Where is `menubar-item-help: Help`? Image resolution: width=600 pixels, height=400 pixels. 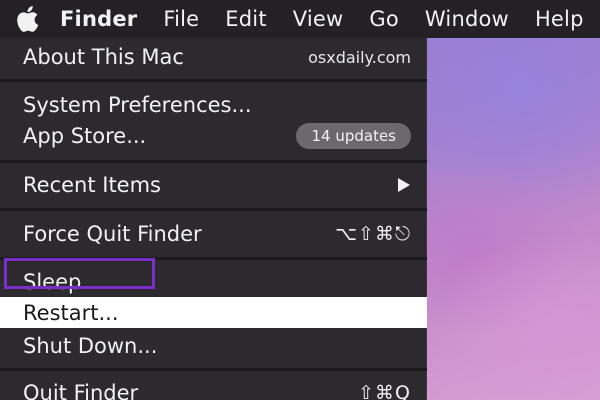
menubar-item-help: Help is located at coordinates (559, 19).